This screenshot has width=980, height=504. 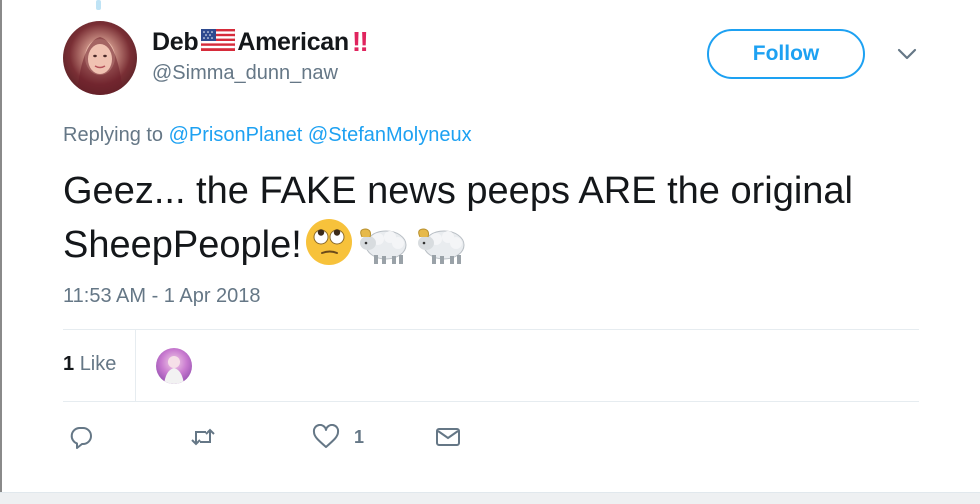 I want to click on retweet-button, so click(x=203, y=437).